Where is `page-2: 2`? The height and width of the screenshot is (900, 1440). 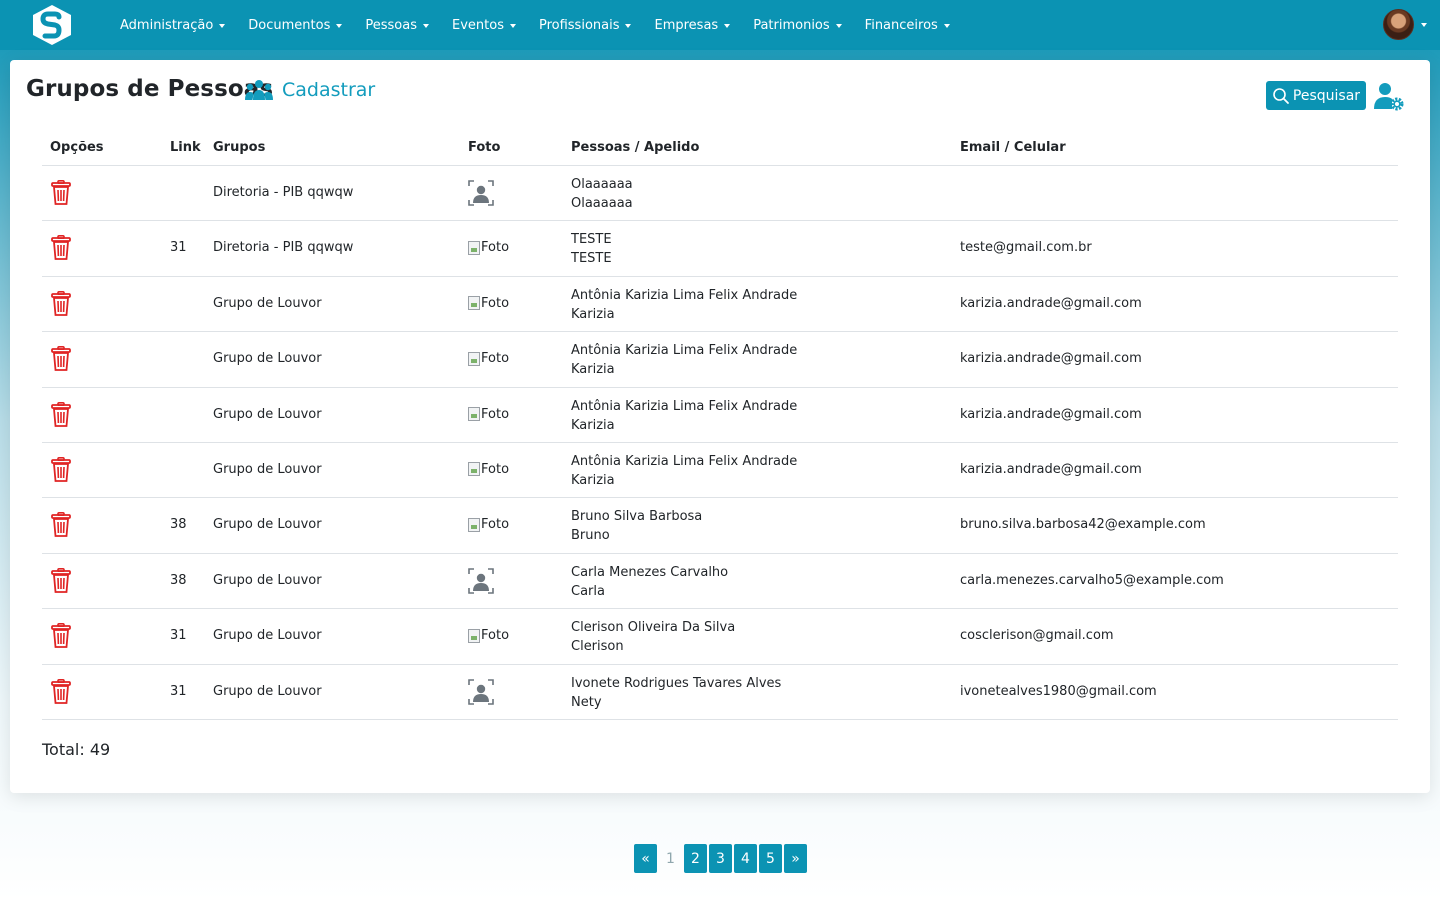
page-2: 2 is located at coordinates (695, 858).